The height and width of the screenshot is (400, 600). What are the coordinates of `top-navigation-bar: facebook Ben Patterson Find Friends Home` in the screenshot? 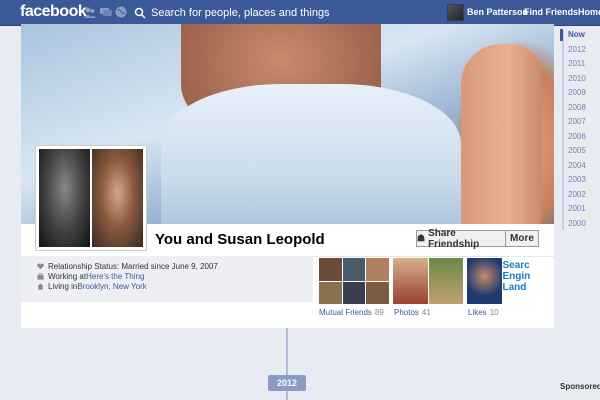 It's located at (300, 13).